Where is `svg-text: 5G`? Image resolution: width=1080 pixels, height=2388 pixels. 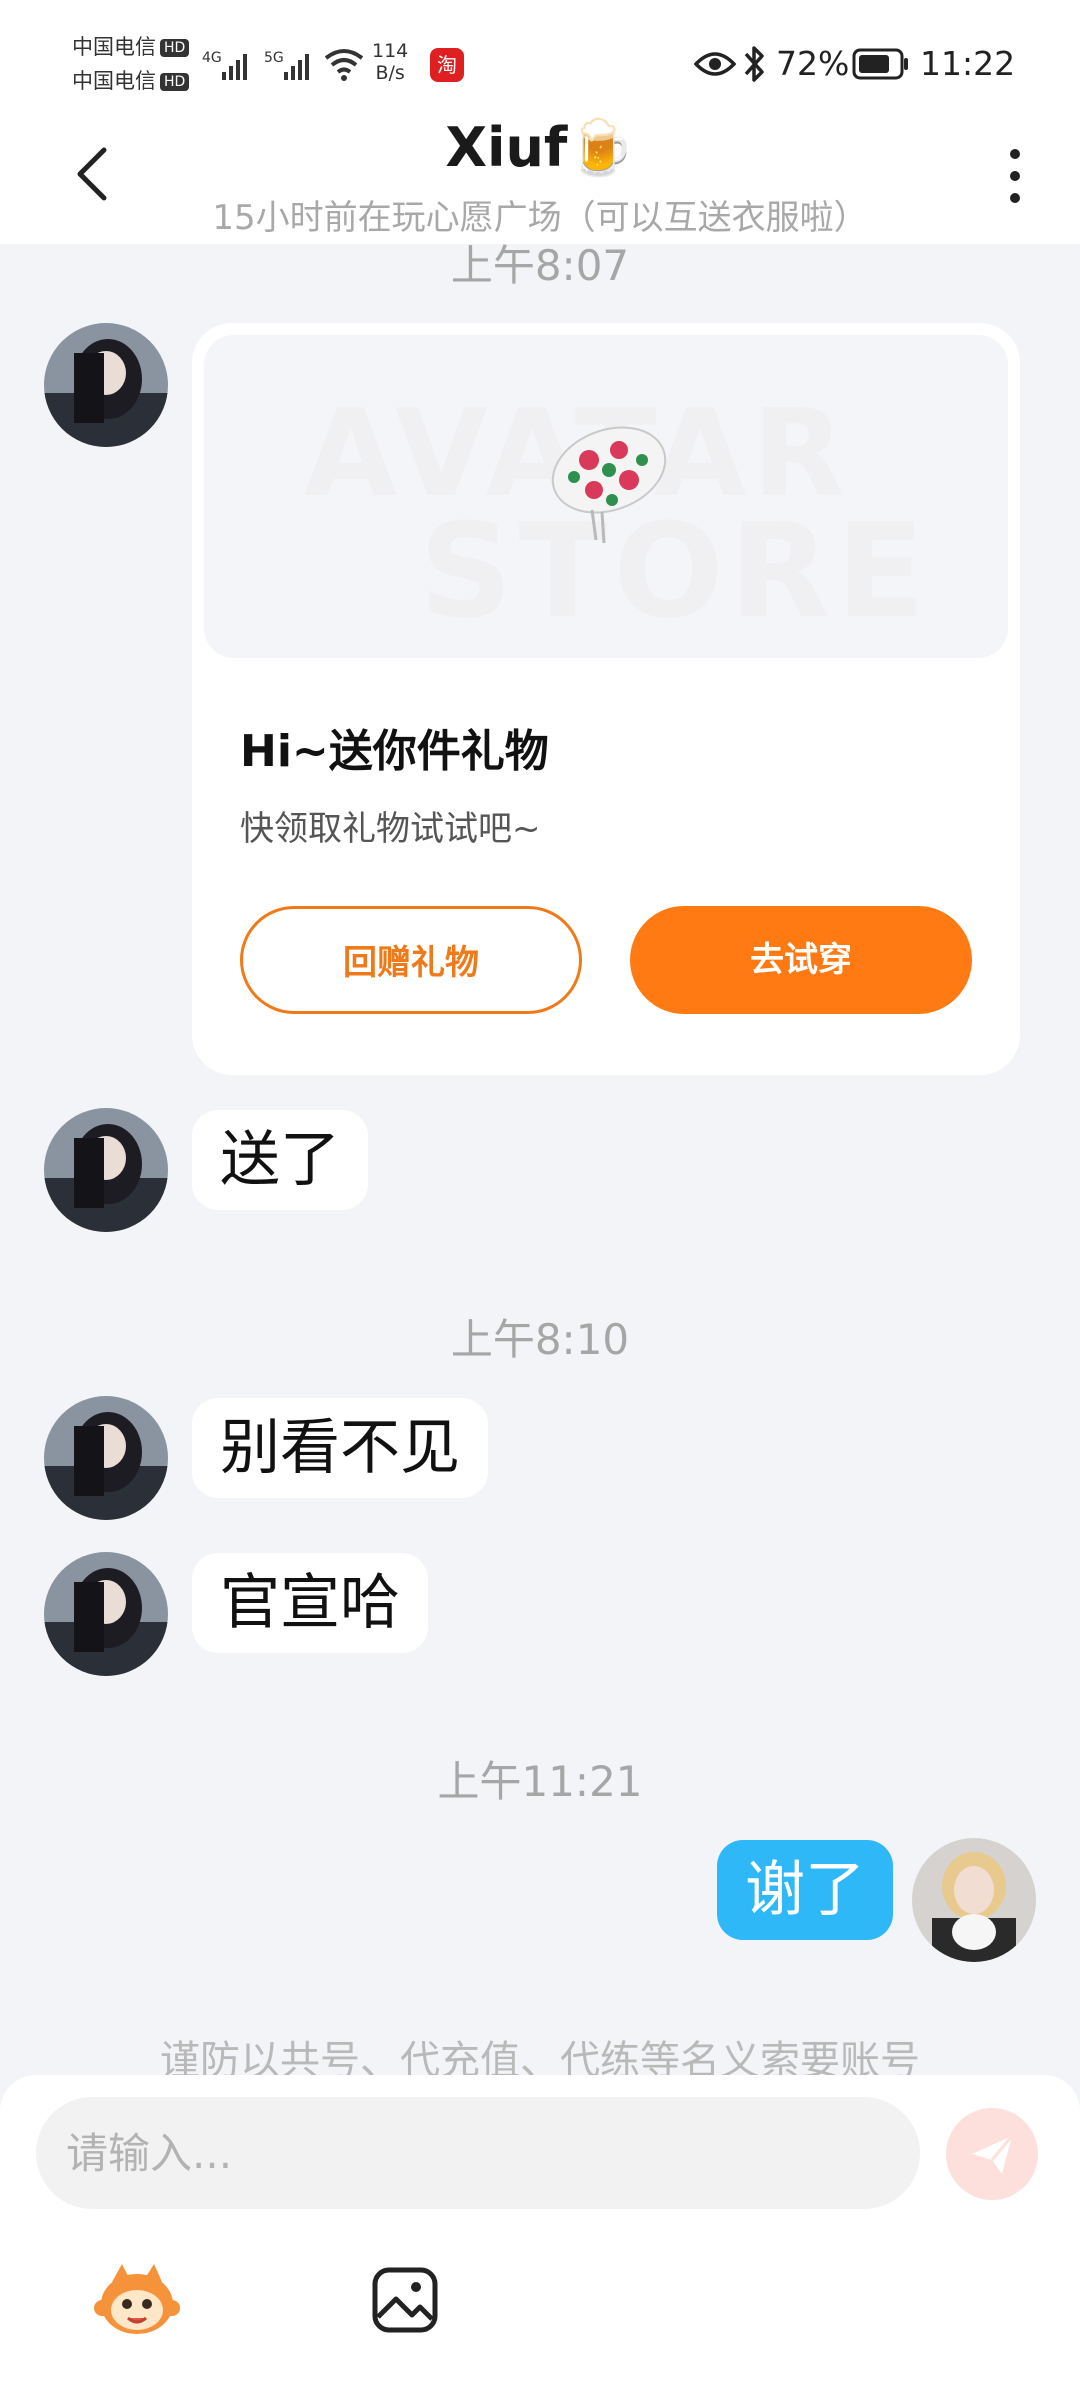 svg-text: 5G is located at coordinates (274, 58).